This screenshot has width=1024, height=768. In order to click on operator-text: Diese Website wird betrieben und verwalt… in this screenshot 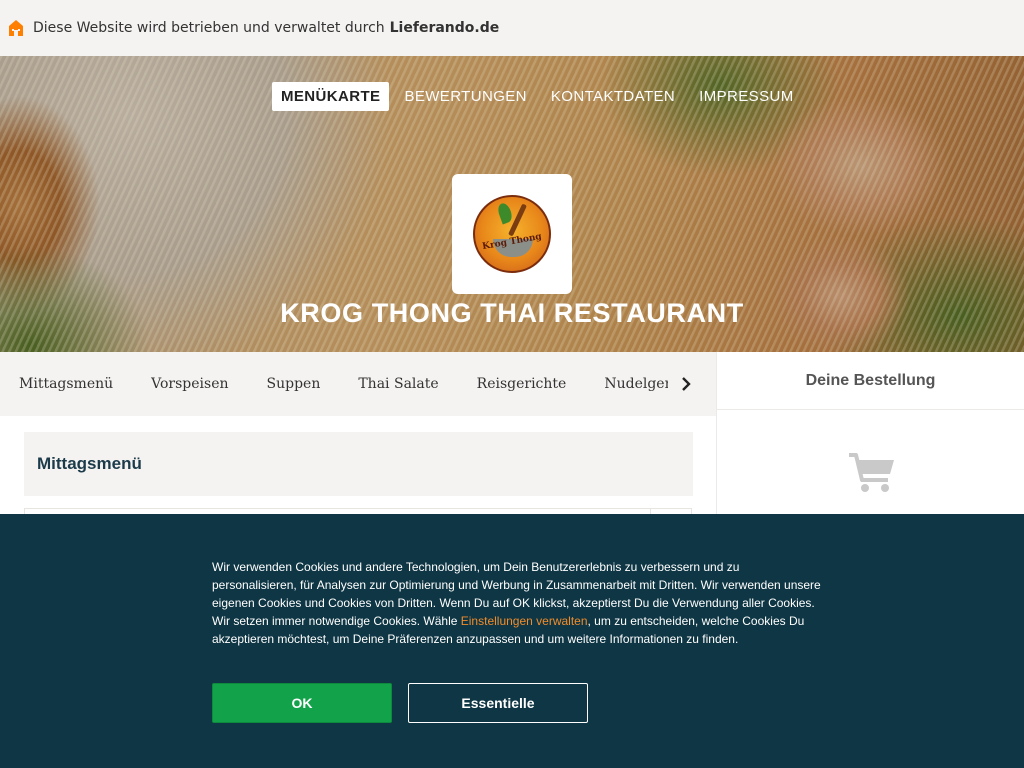, I will do `click(209, 28)`.